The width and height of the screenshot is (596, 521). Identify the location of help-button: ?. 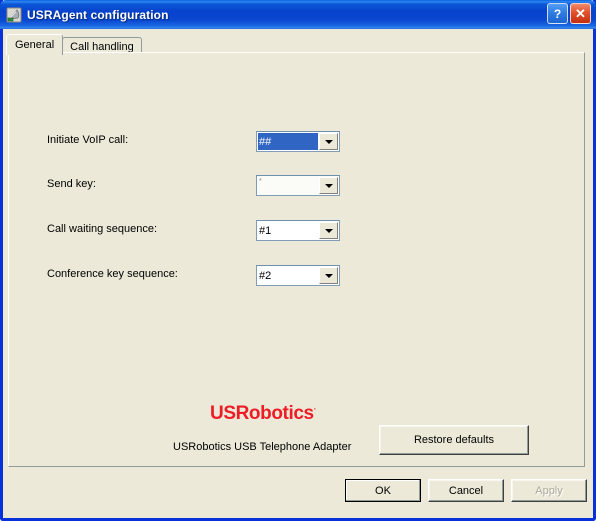
(557, 13).